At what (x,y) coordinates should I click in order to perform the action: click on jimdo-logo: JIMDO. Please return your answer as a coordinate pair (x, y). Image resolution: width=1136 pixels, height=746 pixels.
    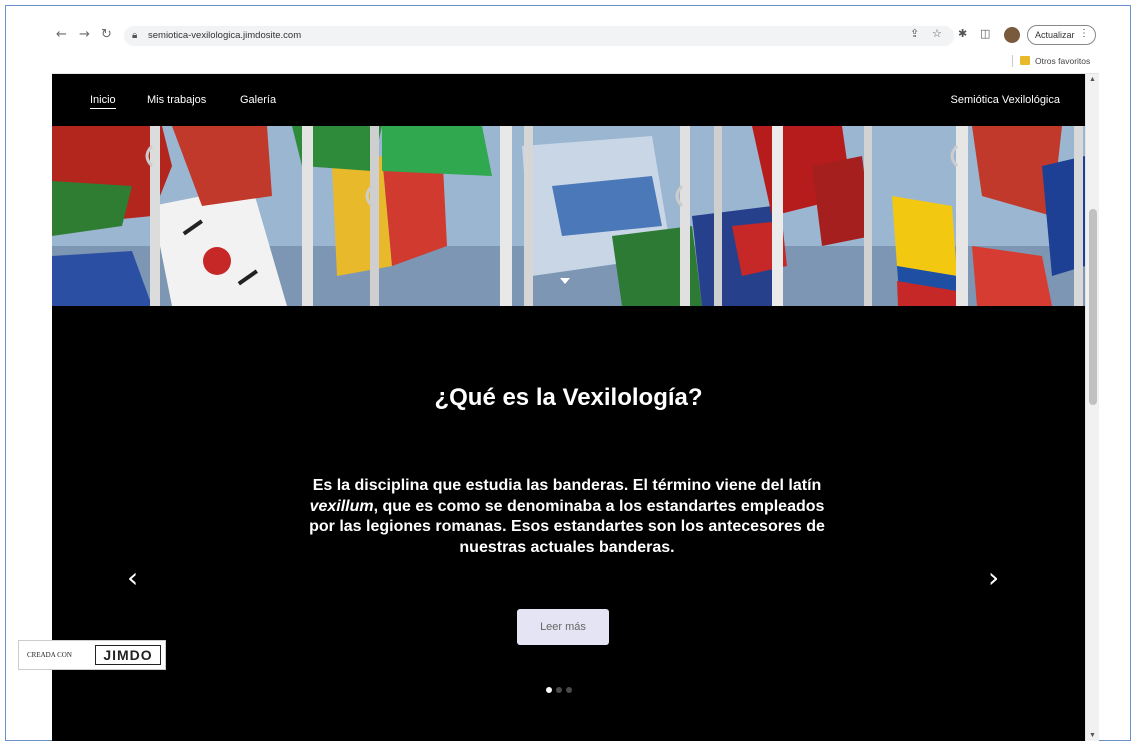
    Looking at the image, I should click on (128, 655).